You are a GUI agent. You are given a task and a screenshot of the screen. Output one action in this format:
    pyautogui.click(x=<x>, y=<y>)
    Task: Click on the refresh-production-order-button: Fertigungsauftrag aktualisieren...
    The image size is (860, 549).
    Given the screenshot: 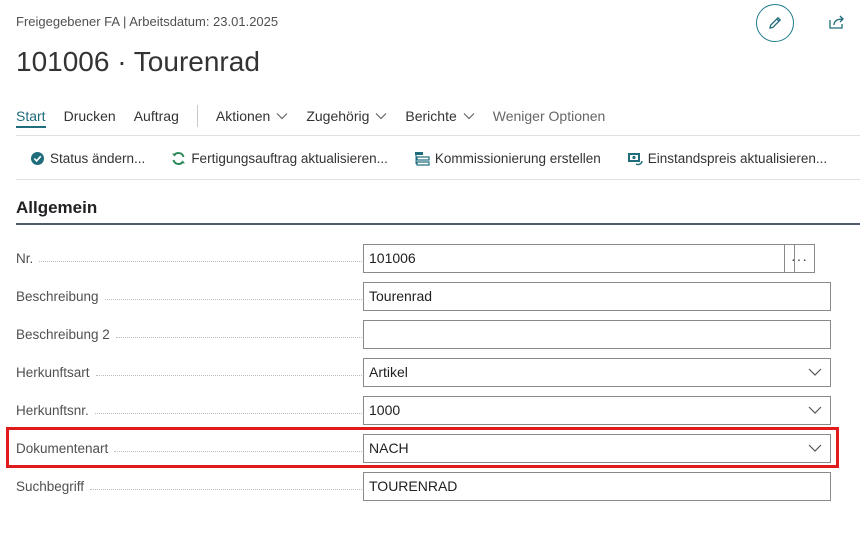 What is the action you would take?
    pyautogui.click(x=279, y=158)
    